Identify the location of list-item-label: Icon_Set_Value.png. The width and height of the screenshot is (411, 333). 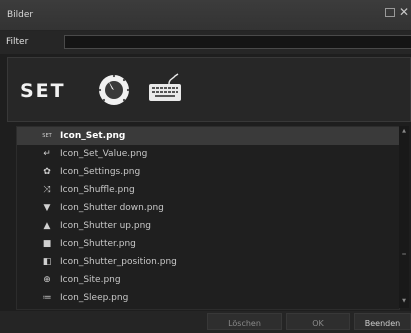
(104, 154).